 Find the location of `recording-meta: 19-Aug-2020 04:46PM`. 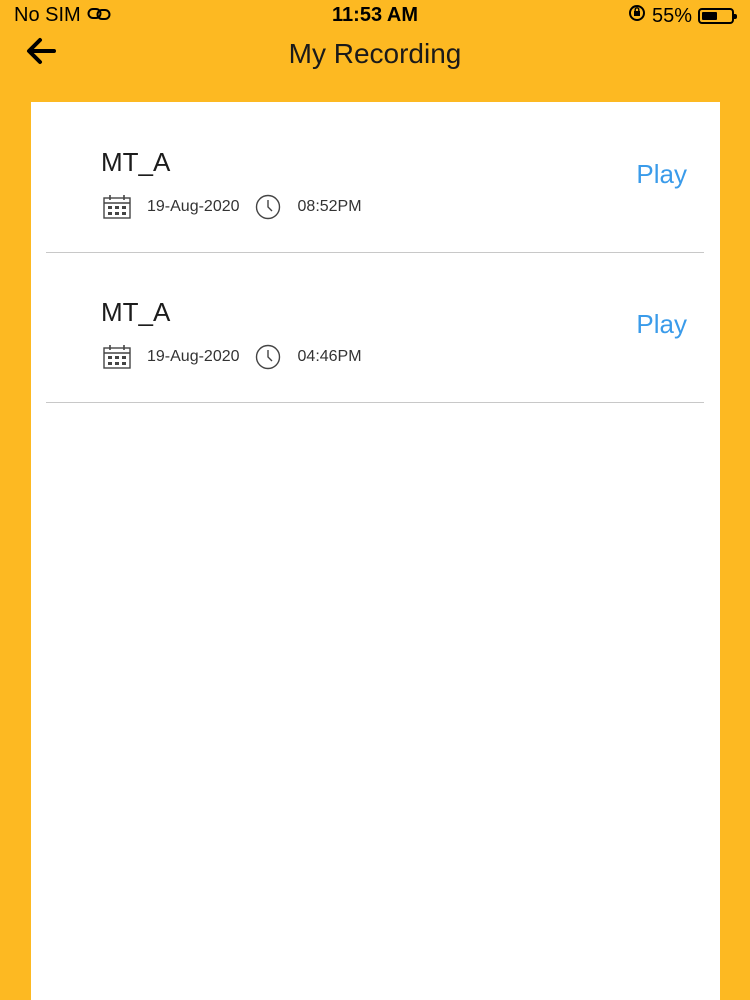

recording-meta: 19-Aug-2020 04:46PM is located at coordinates (232, 357).